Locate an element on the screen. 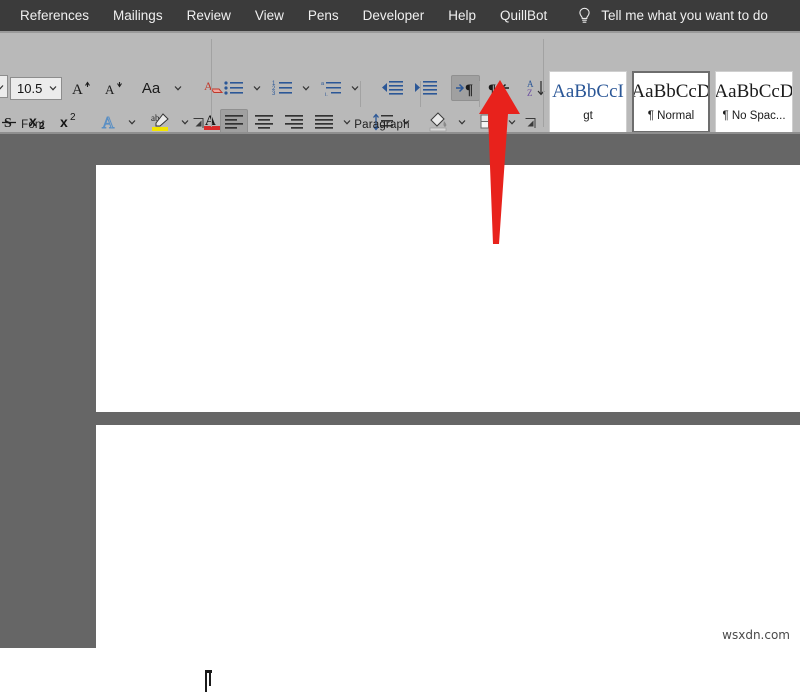 This screenshot has width=800, height=698. svg-text: 3 is located at coordinates (274, 94).